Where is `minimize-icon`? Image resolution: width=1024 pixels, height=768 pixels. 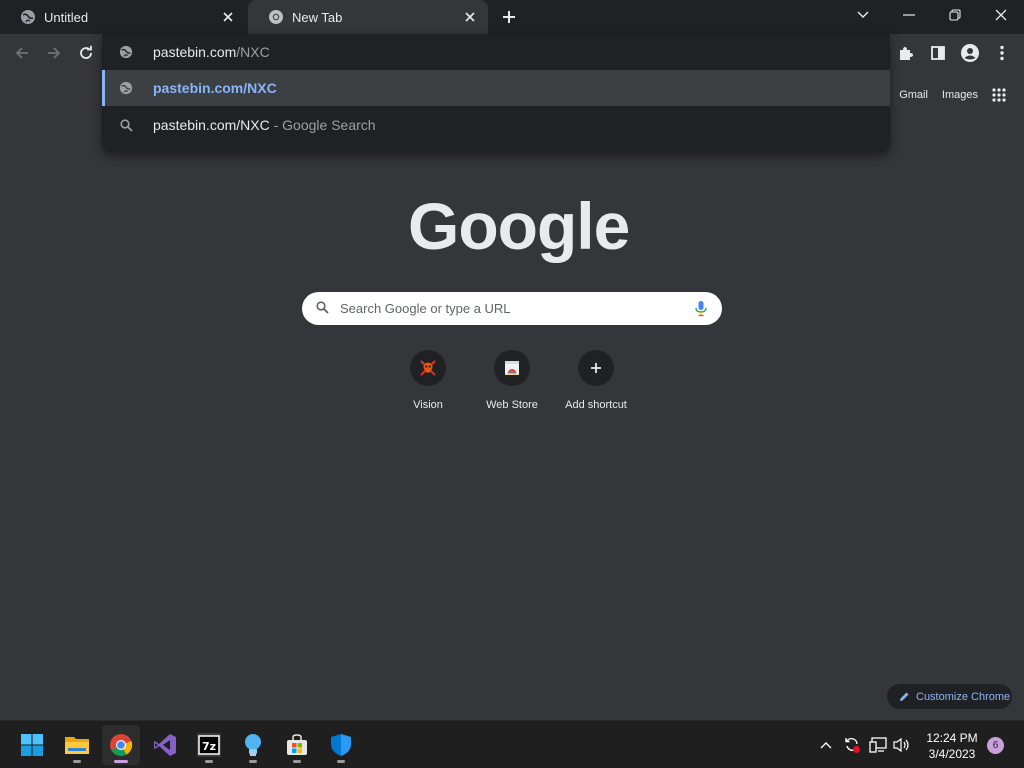 minimize-icon is located at coordinates (909, 15).